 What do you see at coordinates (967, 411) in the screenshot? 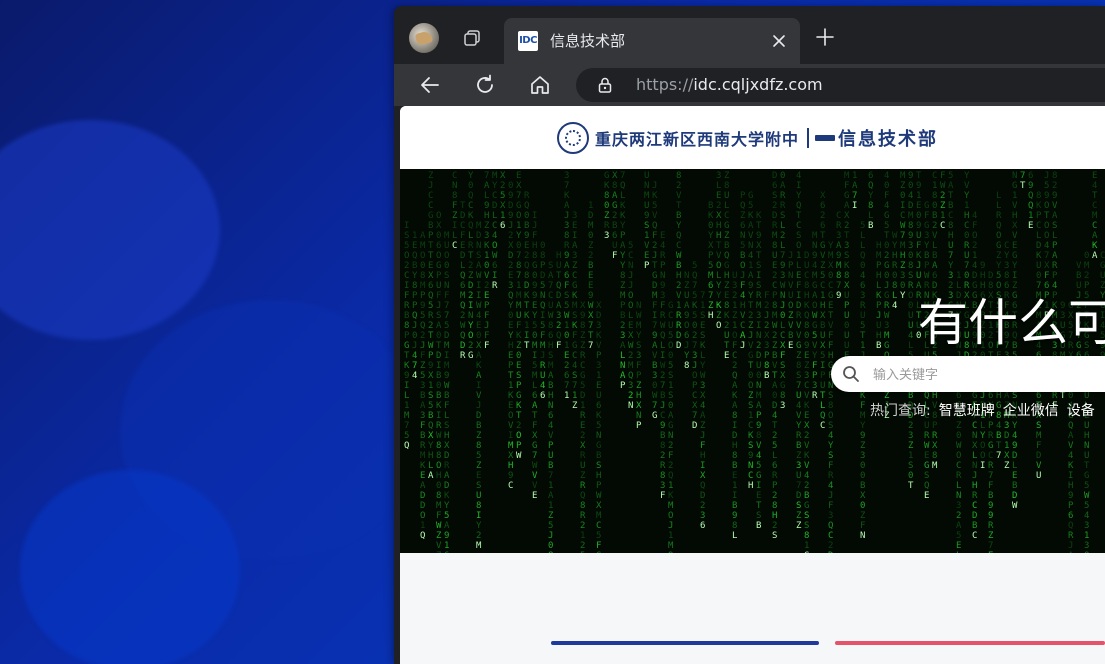
I see `hot-link: 智慧班牌` at bounding box center [967, 411].